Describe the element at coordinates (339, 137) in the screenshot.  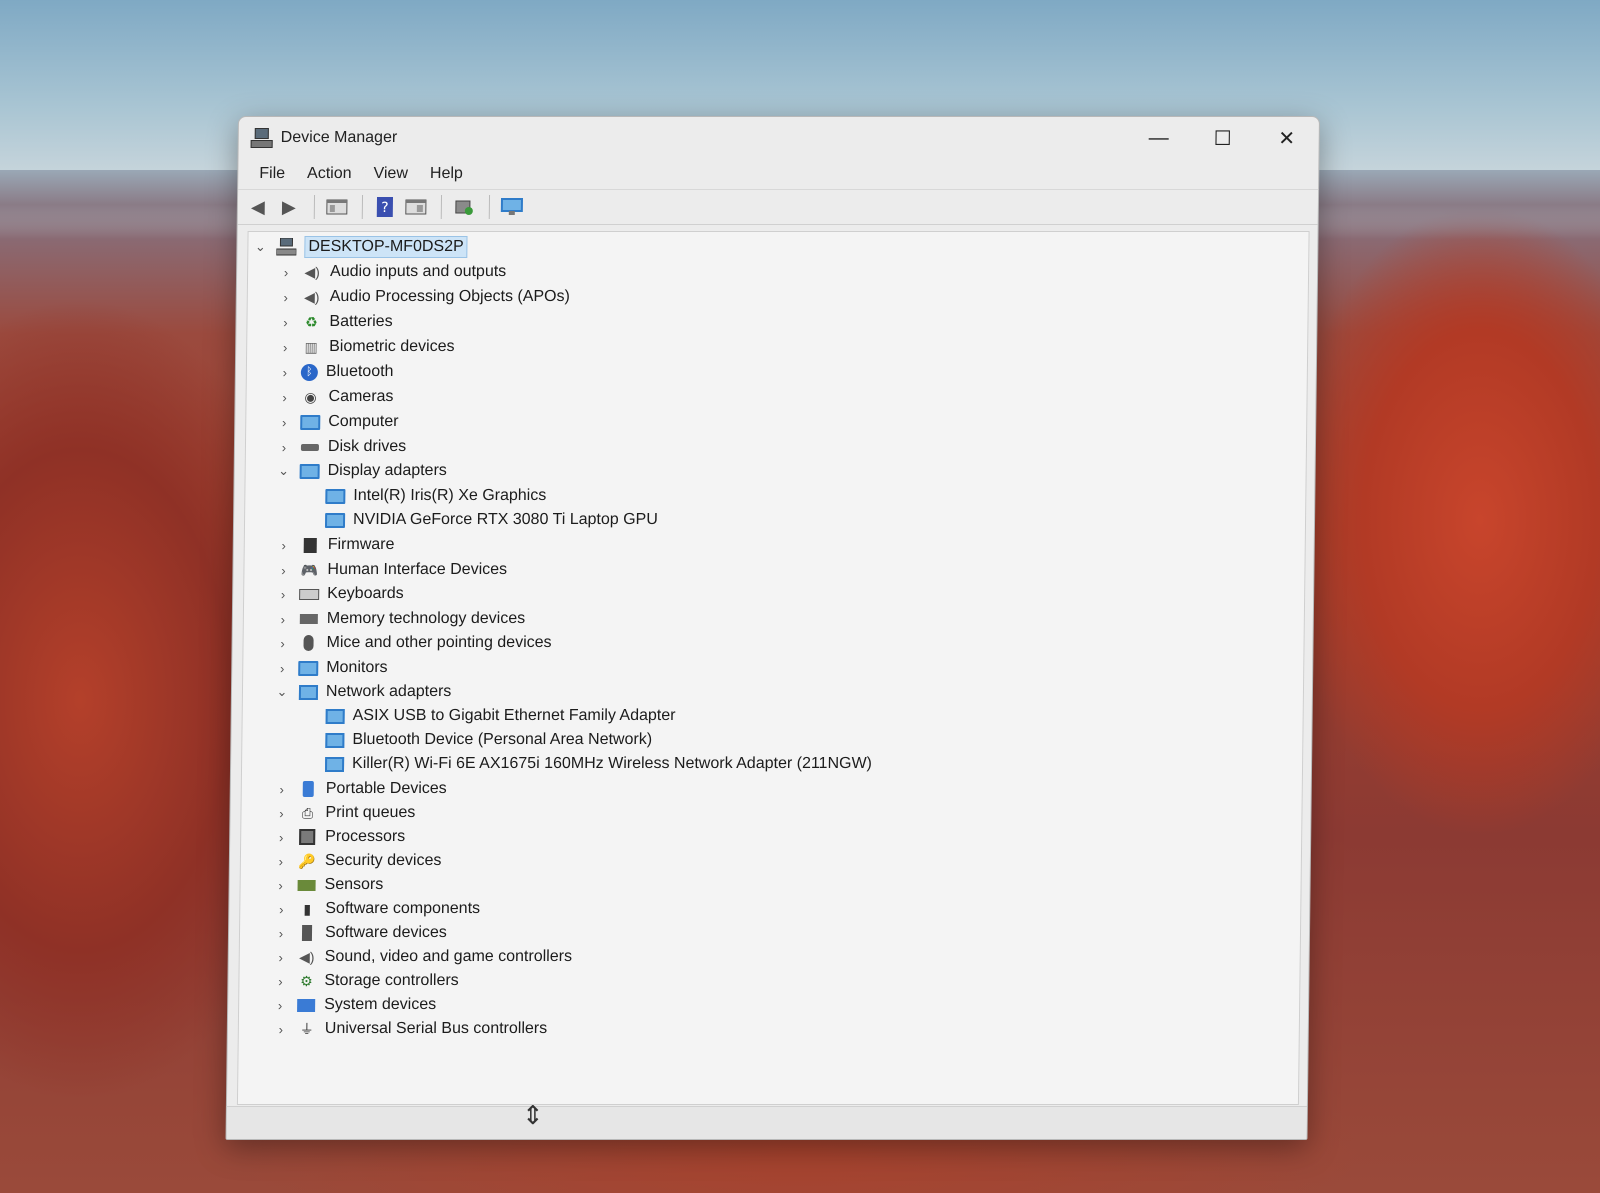
I see `window-title: Device Manager` at that location.